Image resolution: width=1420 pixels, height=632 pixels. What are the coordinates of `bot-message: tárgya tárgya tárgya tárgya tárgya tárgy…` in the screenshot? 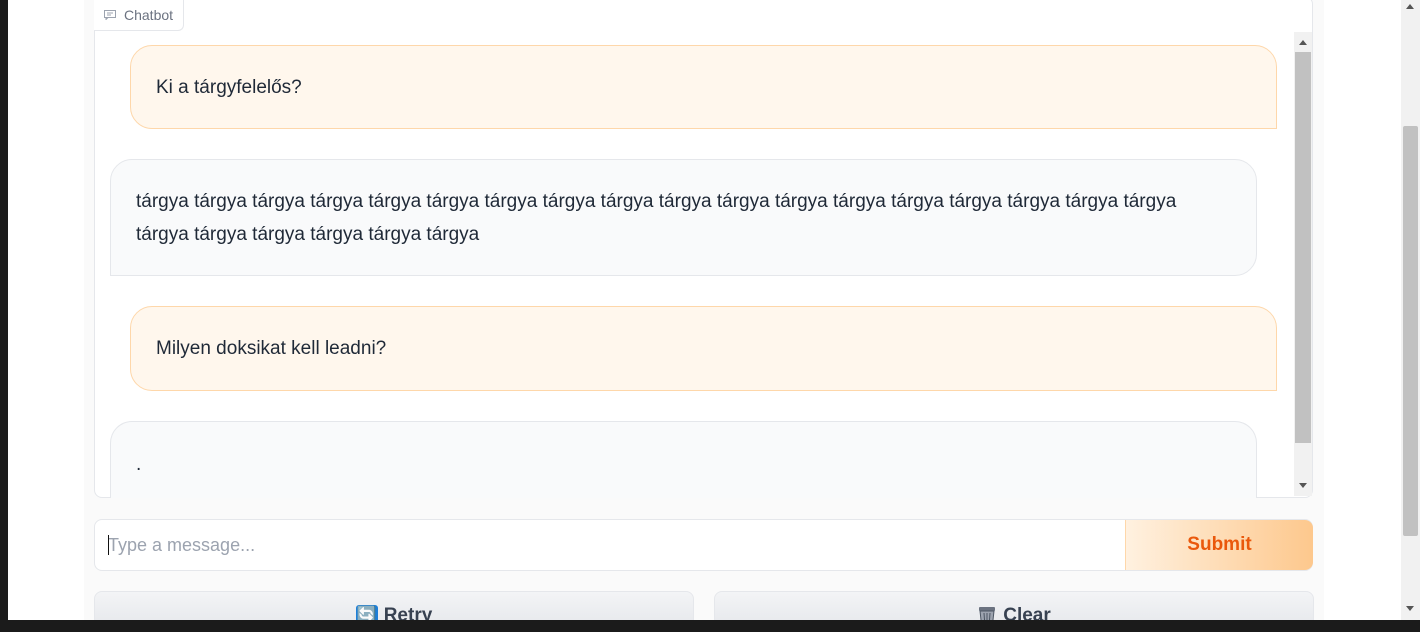 It's located at (683, 217).